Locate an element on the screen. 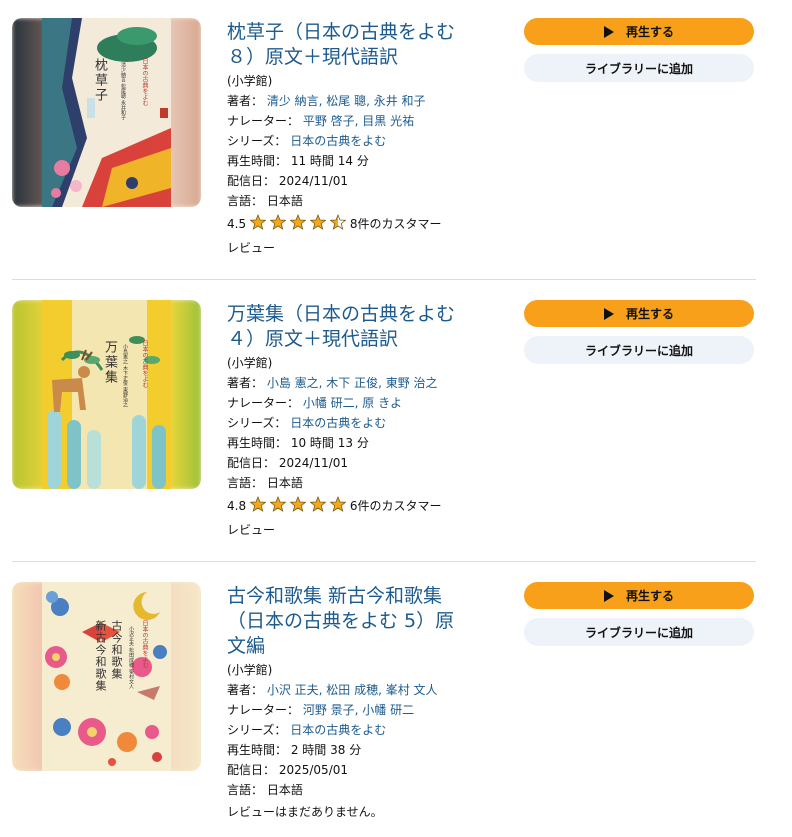  cover-image: 古今和歌集 新古今和歌集 日本の古典をよむ 小沢正夫 松田成穂 峯村文人 is located at coordinates (106, 676).